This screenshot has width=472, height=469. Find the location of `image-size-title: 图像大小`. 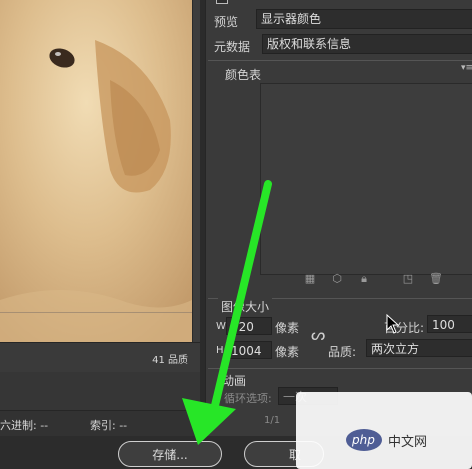

image-size-title: 图像大小 is located at coordinates (245, 306).